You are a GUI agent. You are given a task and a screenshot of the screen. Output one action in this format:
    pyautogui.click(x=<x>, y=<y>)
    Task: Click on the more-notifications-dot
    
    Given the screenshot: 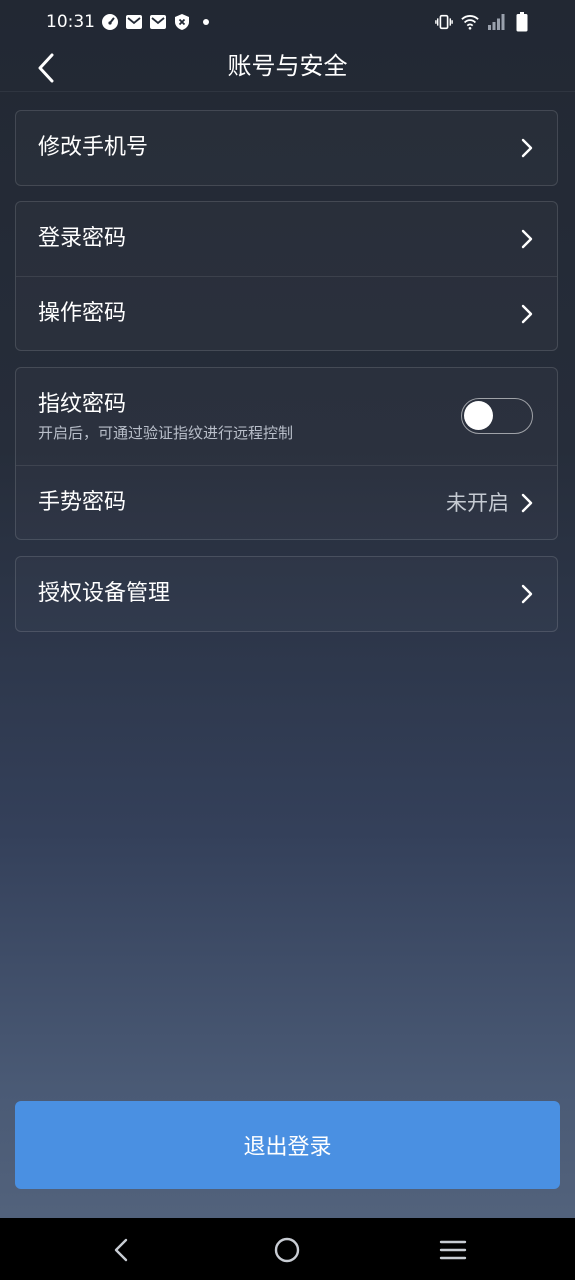 What is the action you would take?
    pyautogui.click(x=206, y=22)
    